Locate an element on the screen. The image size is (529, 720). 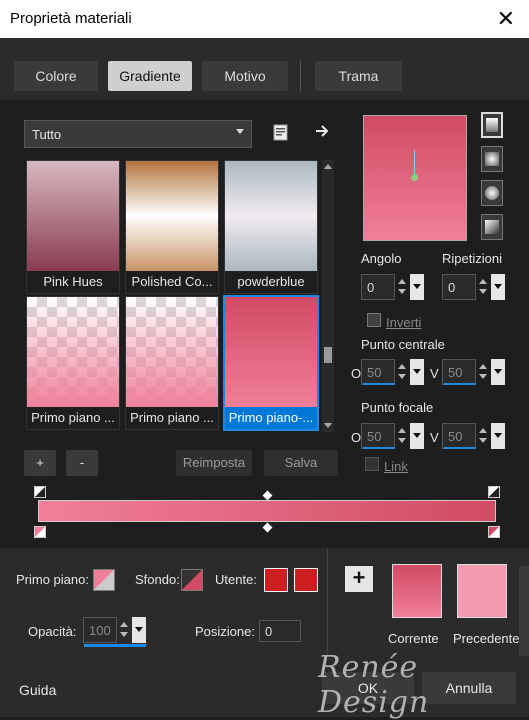
end-color-stop is located at coordinates (494, 532).